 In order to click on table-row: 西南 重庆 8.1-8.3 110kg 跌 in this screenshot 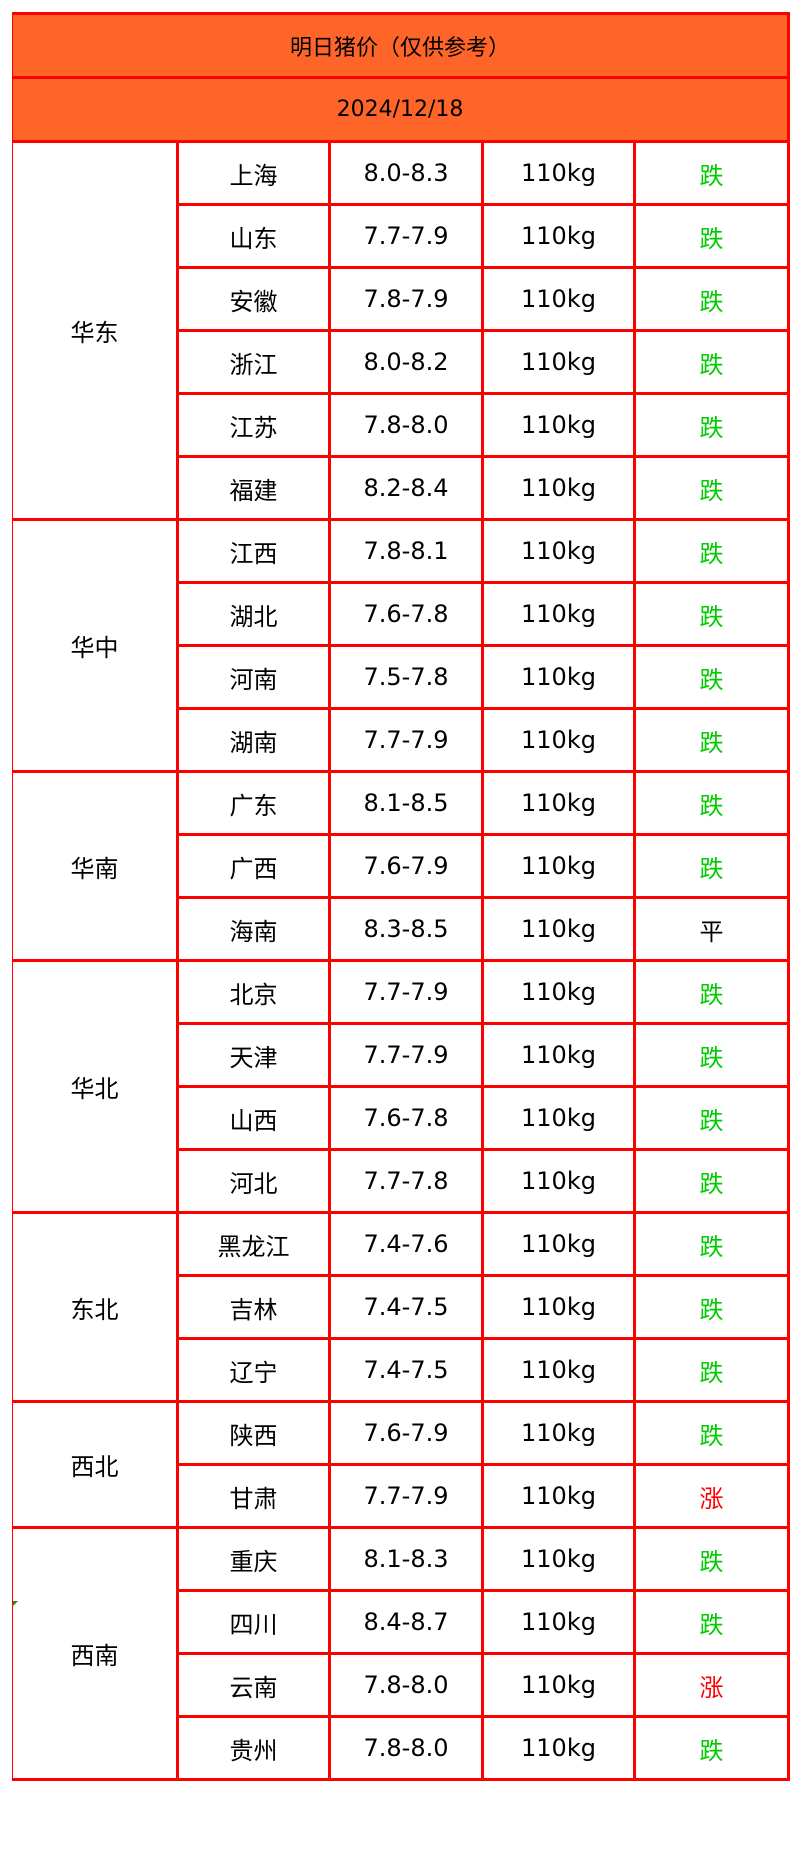, I will do `click(401, 1653)`.